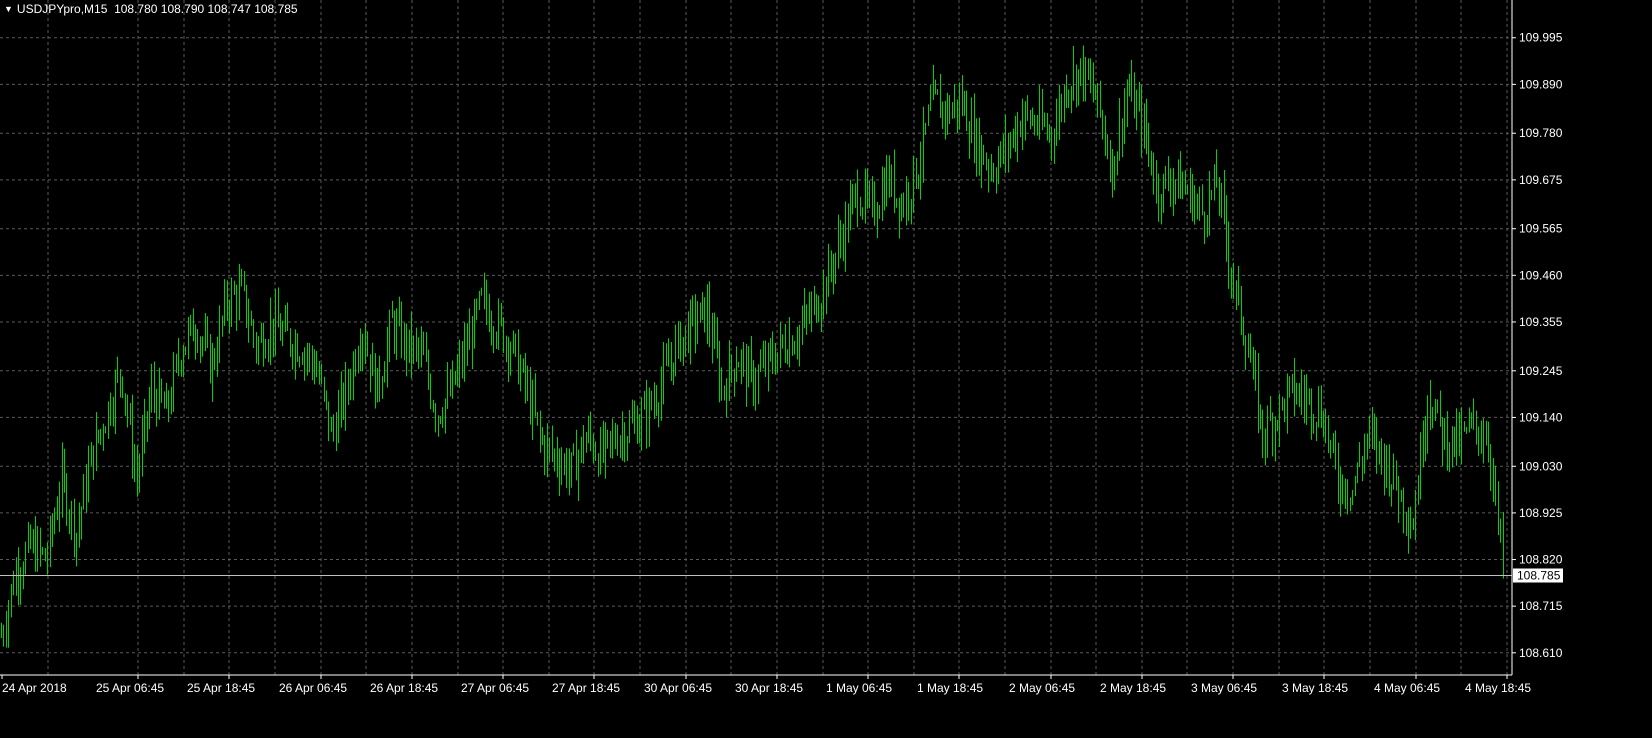 This screenshot has width=1652, height=738. What do you see at coordinates (1541, 275) in the screenshot?
I see `y-tick-label: 109.460` at bounding box center [1541, 275].